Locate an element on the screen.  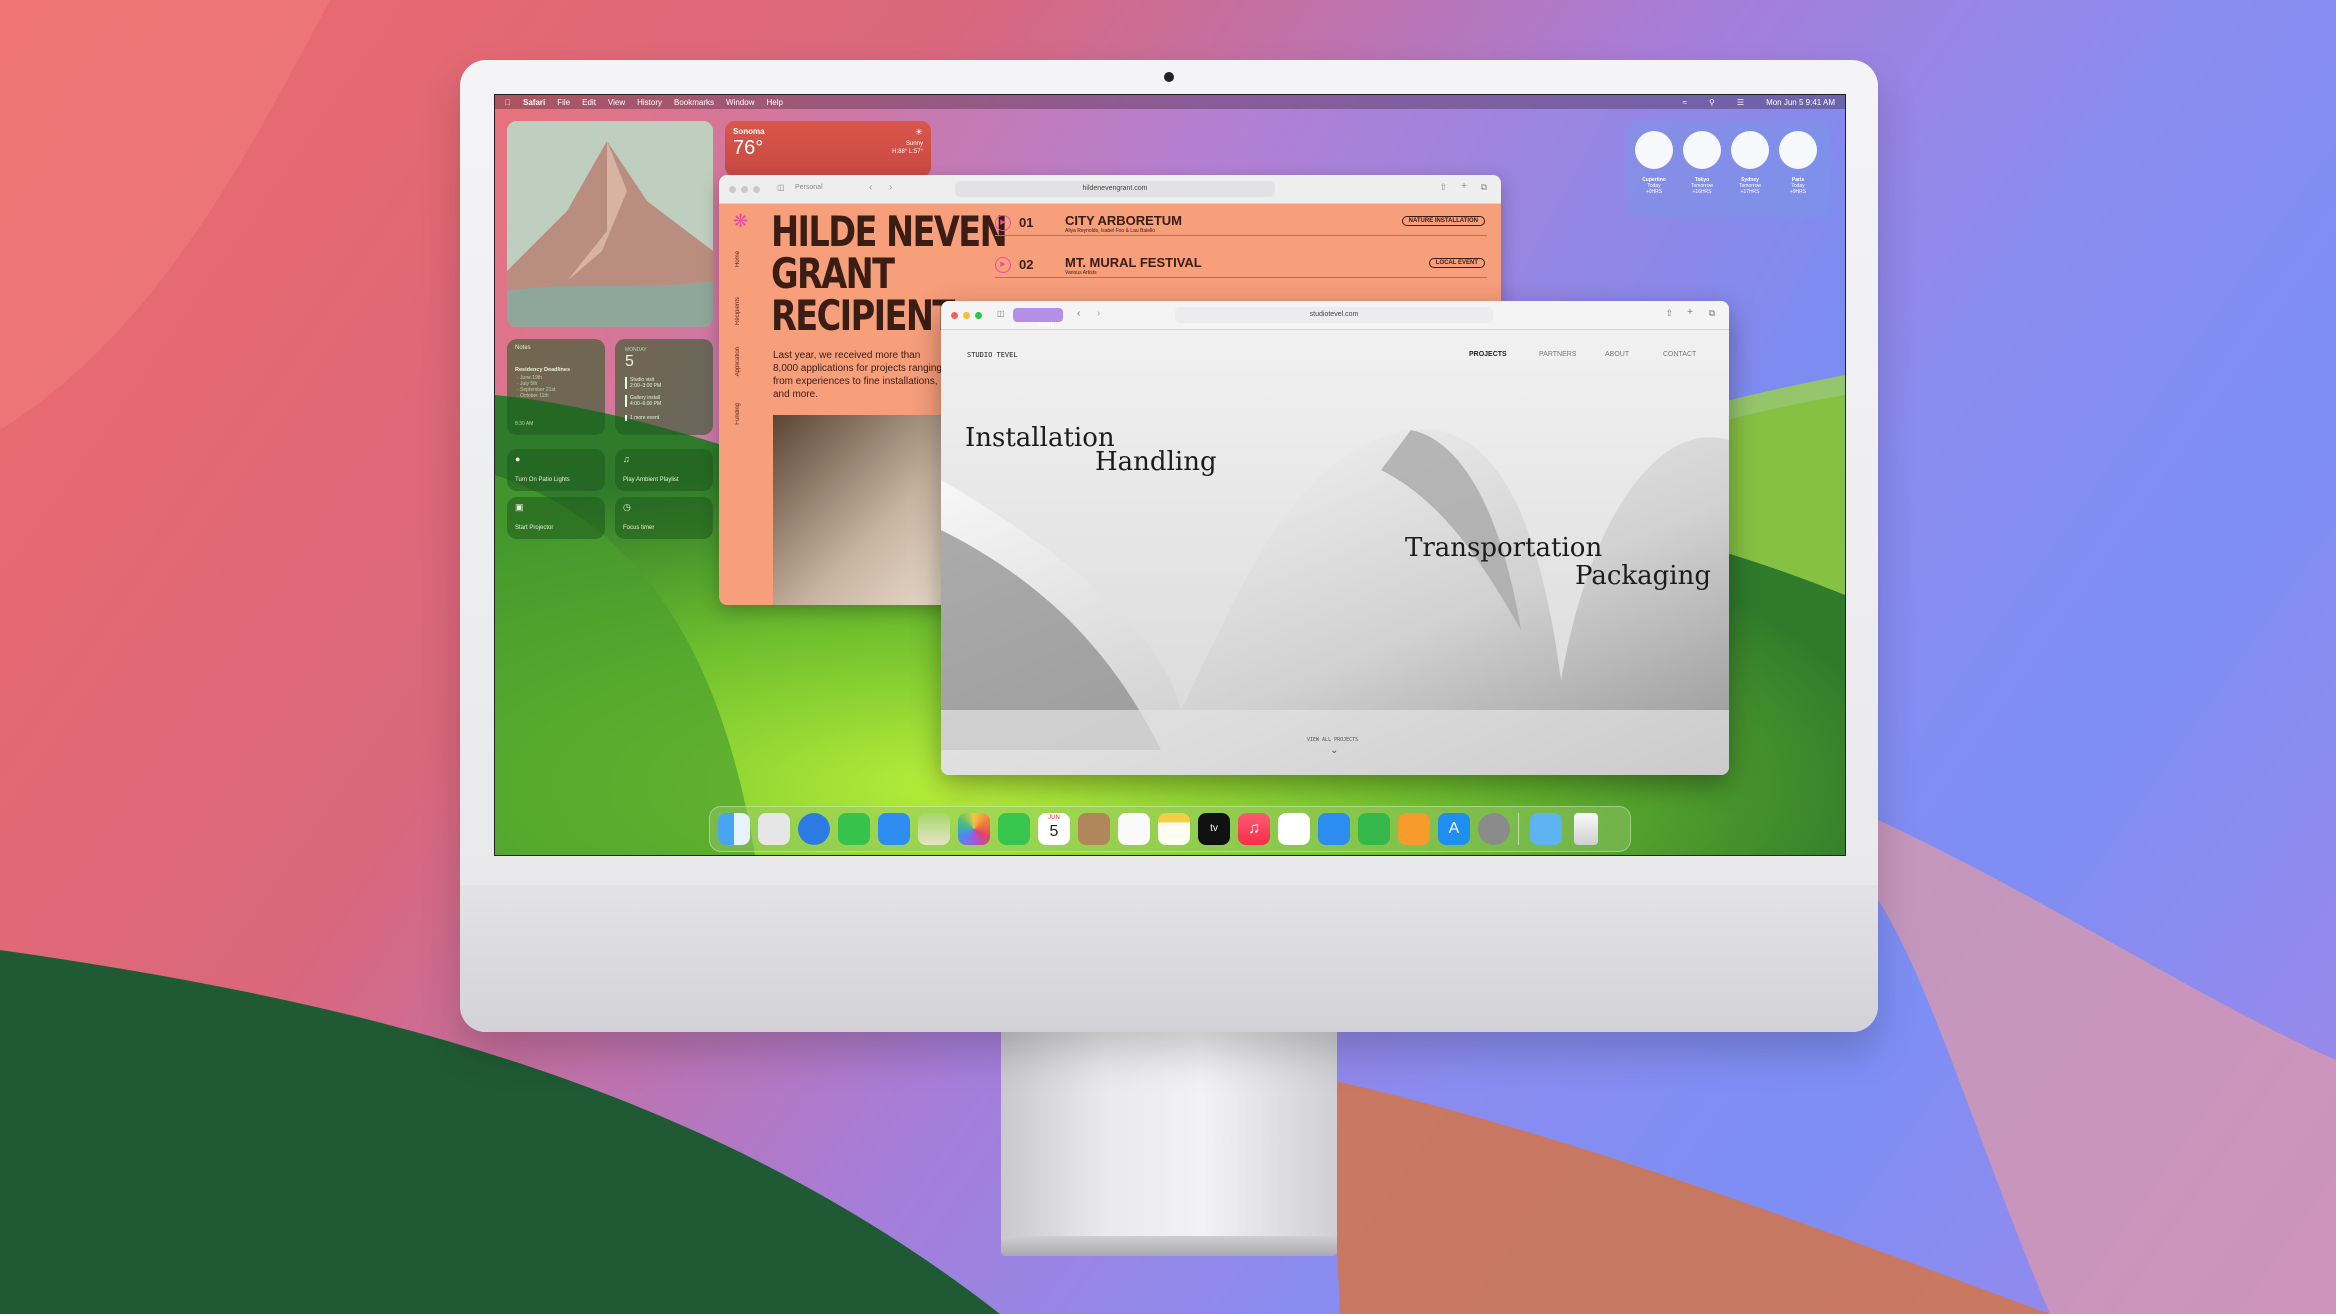
hero-word: Handling is located at coordinates (1156, 462).